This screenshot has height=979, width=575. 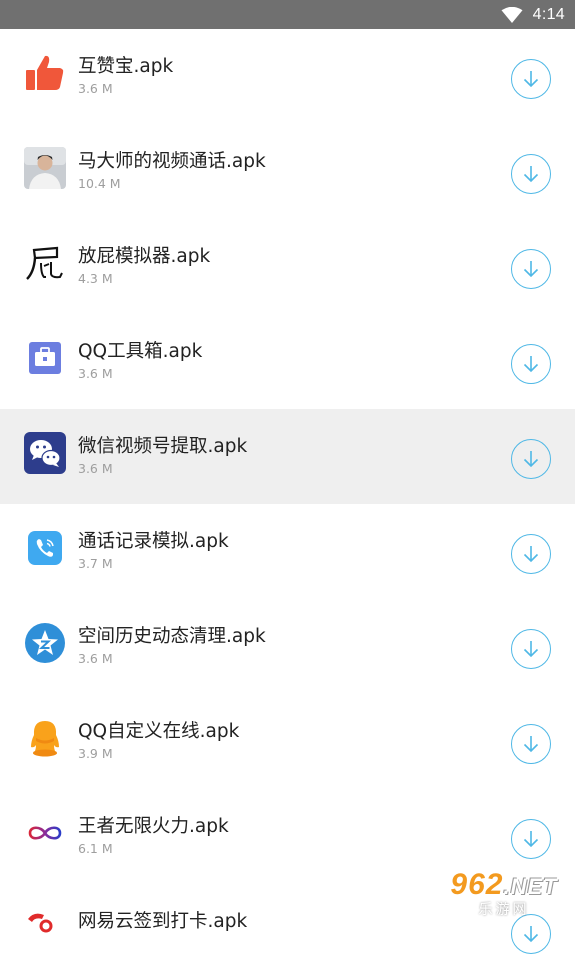 What do you see at coordinates (126, 66) in the screenshot?
I see `file-name: 互赞宝.apk` at bounding box center [126, 66].